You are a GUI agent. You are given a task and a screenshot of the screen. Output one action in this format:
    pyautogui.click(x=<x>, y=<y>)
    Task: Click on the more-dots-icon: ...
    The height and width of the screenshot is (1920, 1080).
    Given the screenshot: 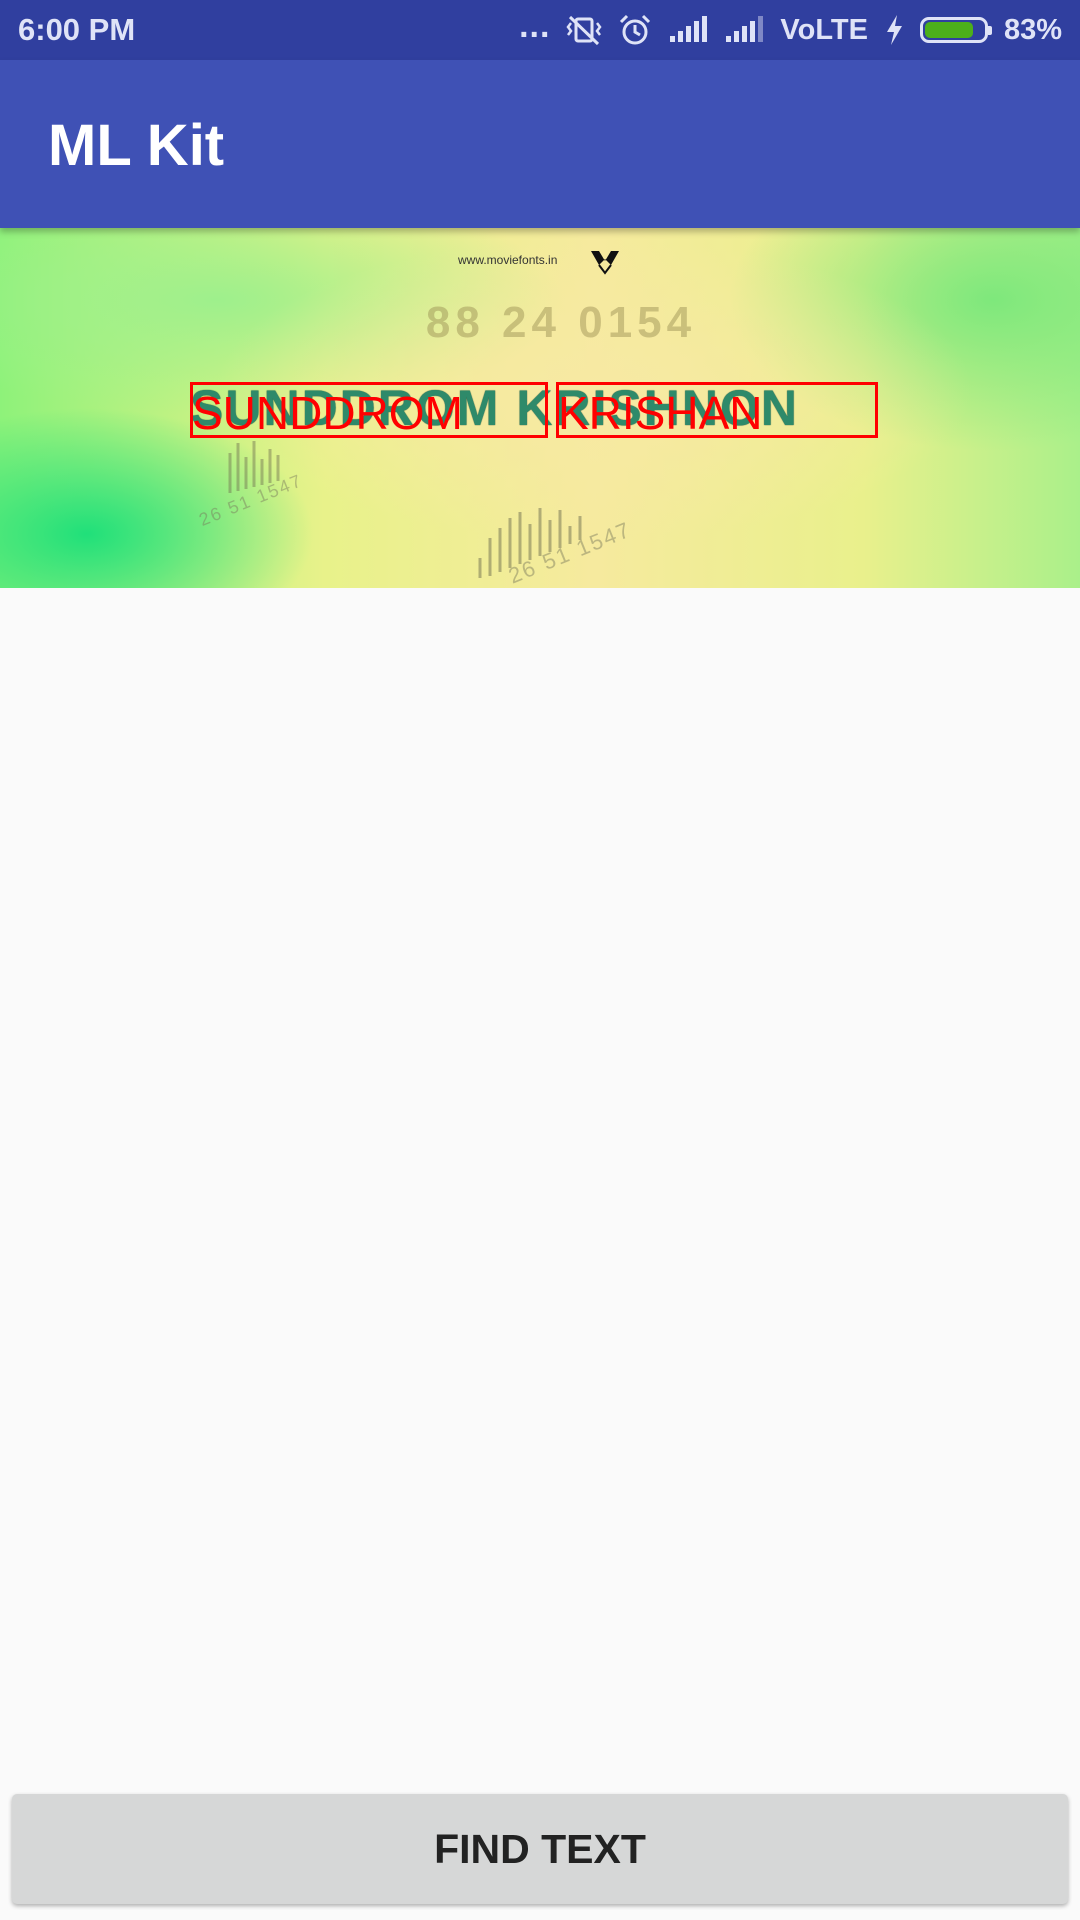 What is the action you would take?
    pyautogui.click(x=535, y=26)
    